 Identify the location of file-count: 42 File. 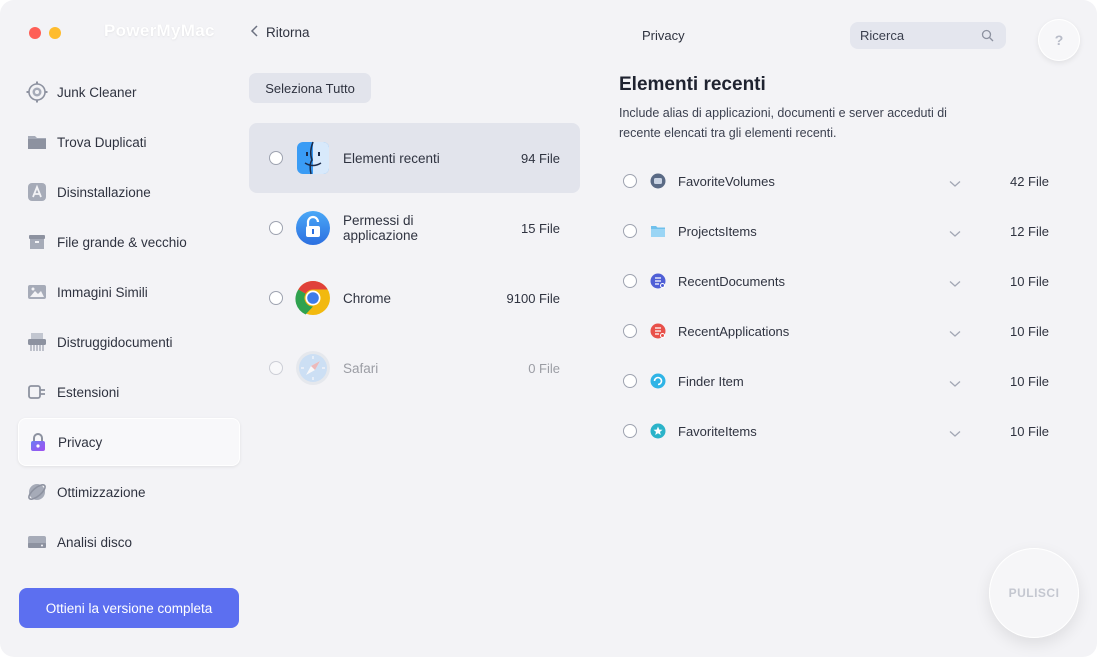
(1029, 181).